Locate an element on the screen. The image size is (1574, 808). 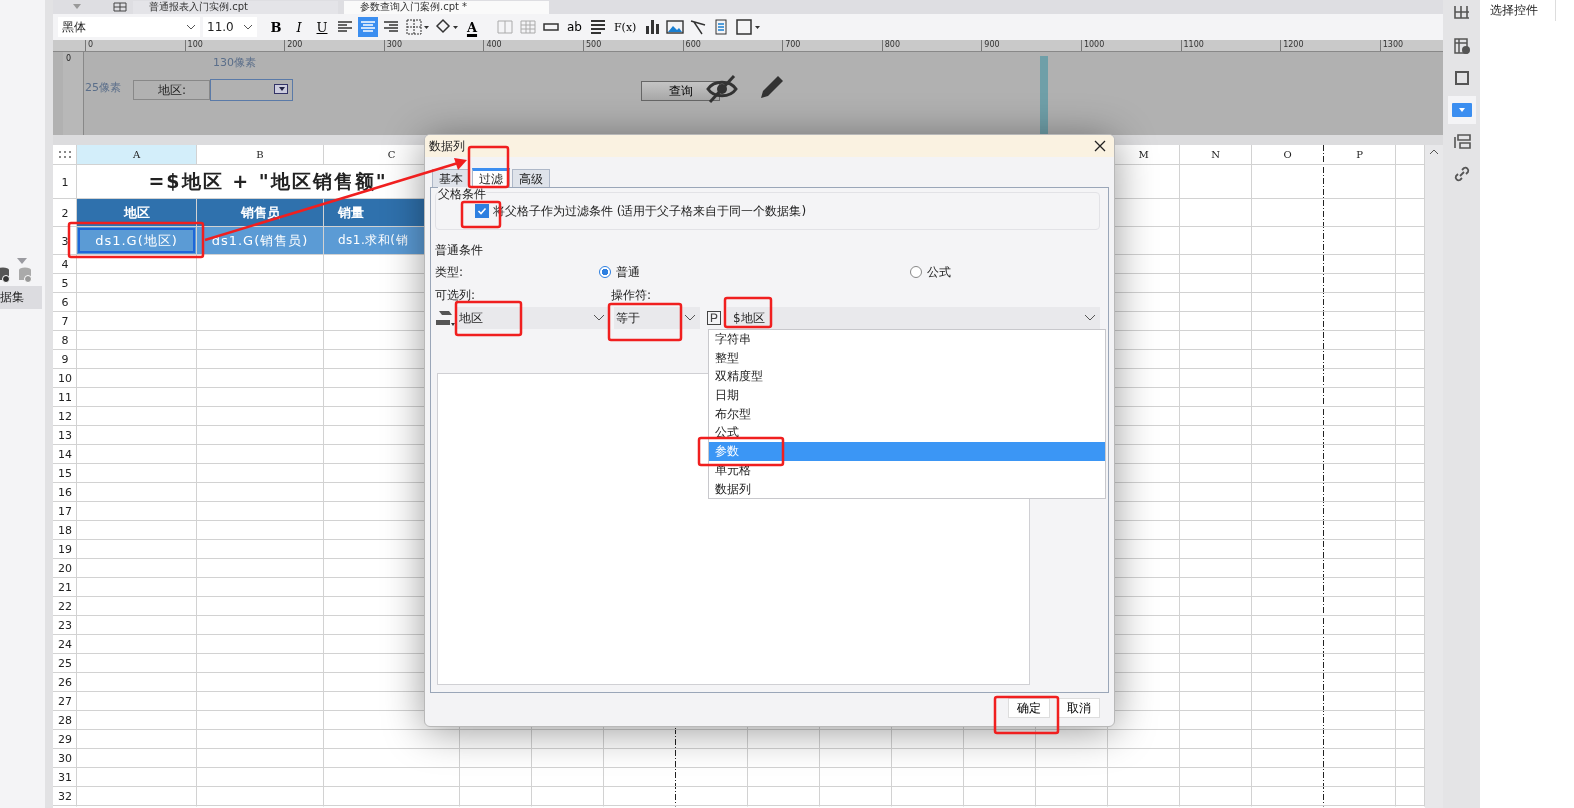
row-number: 16 is located at coordinates (65, 492).